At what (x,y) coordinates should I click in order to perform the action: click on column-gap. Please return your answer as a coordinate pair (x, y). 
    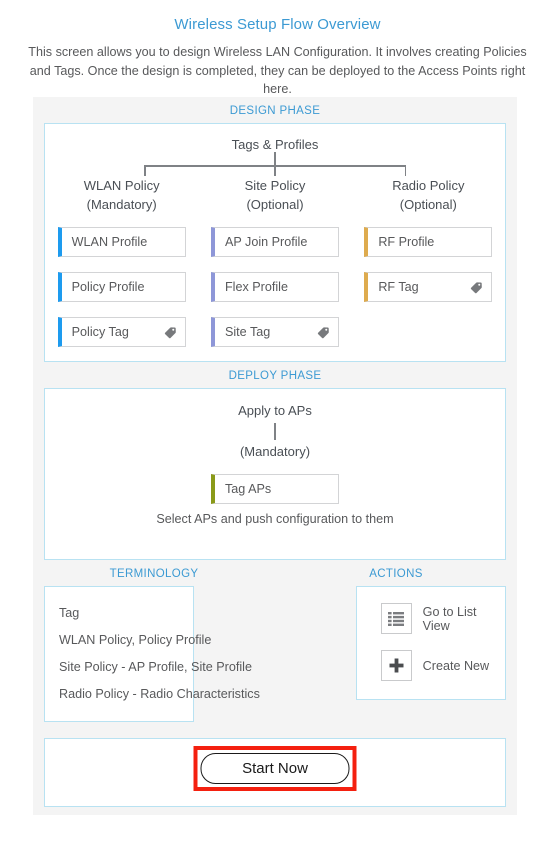
    Looking at the image, I should click on (274, 654).